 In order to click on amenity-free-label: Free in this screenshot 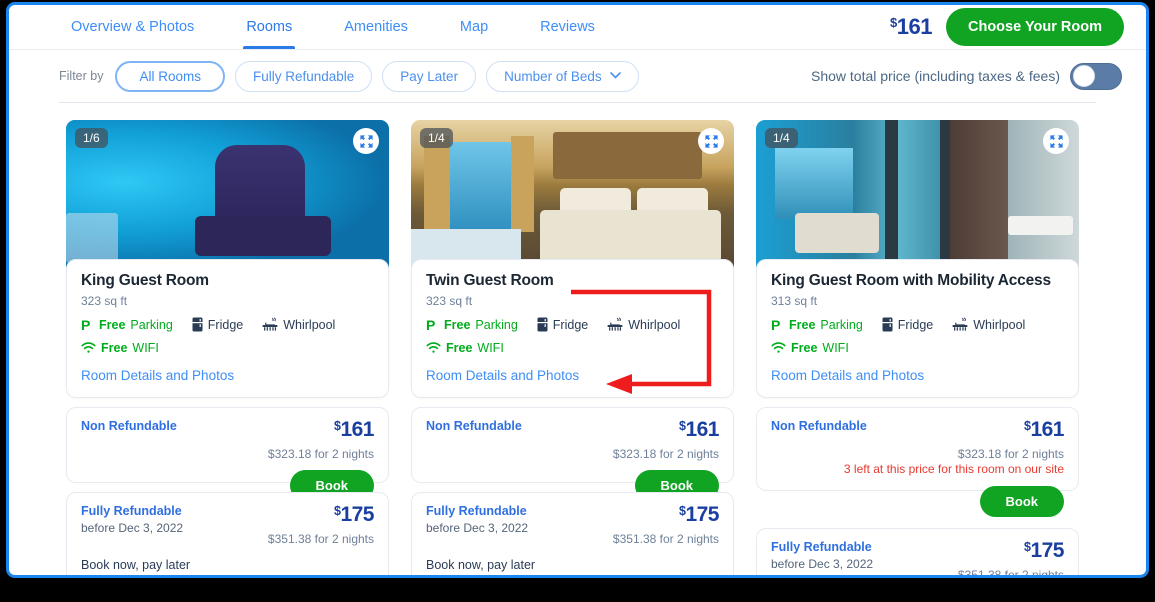, I will do `click(114, 348)`.